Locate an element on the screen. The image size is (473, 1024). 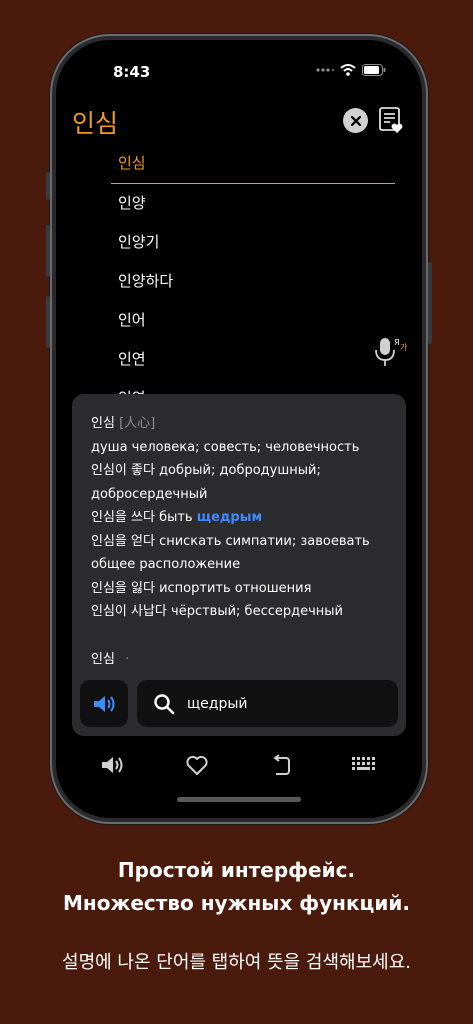
undo-icon is located at coordinates (281, 764).